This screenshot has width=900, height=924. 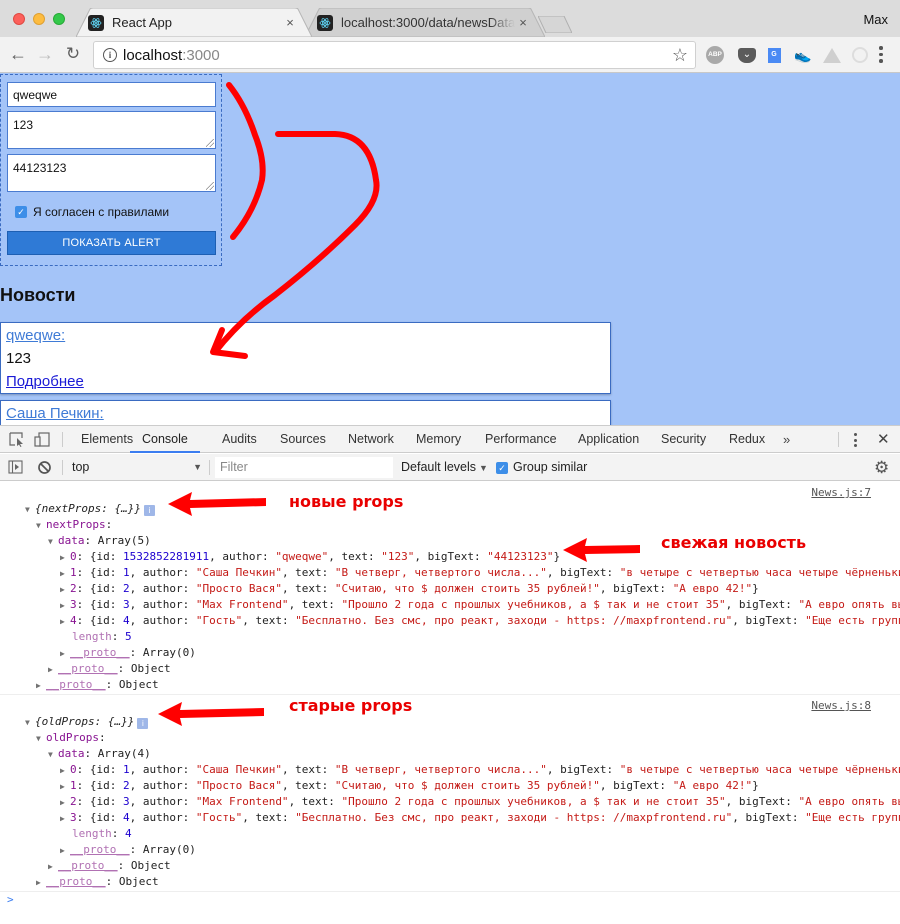 What do you see at coordinates (747, 55) in the screenshot?
I see `pocket-icon: ⌄` at bounding box center [747, 55].